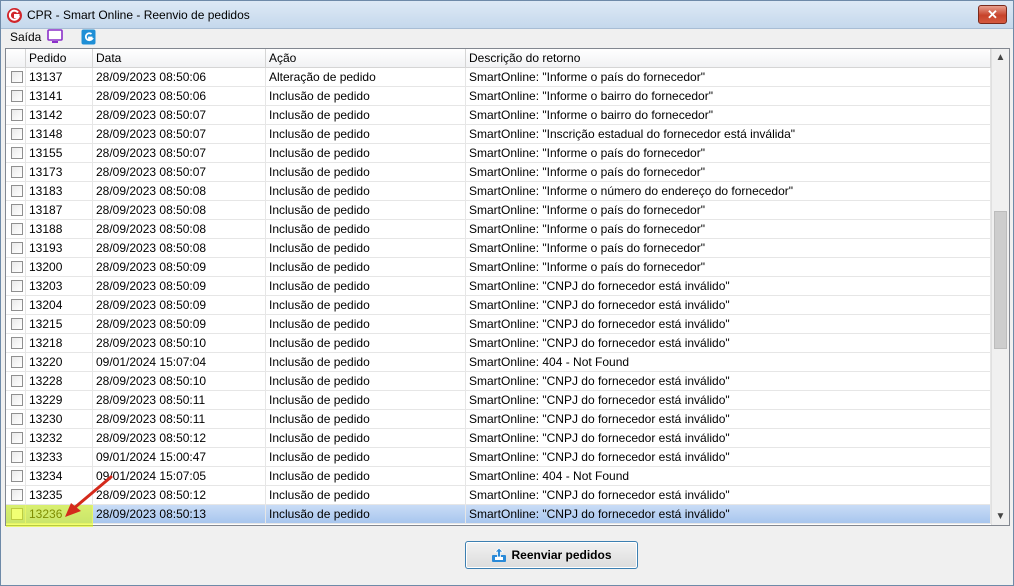  I want to click on vertical-scrollbar: ▲ ▼, so click(1000, 287).